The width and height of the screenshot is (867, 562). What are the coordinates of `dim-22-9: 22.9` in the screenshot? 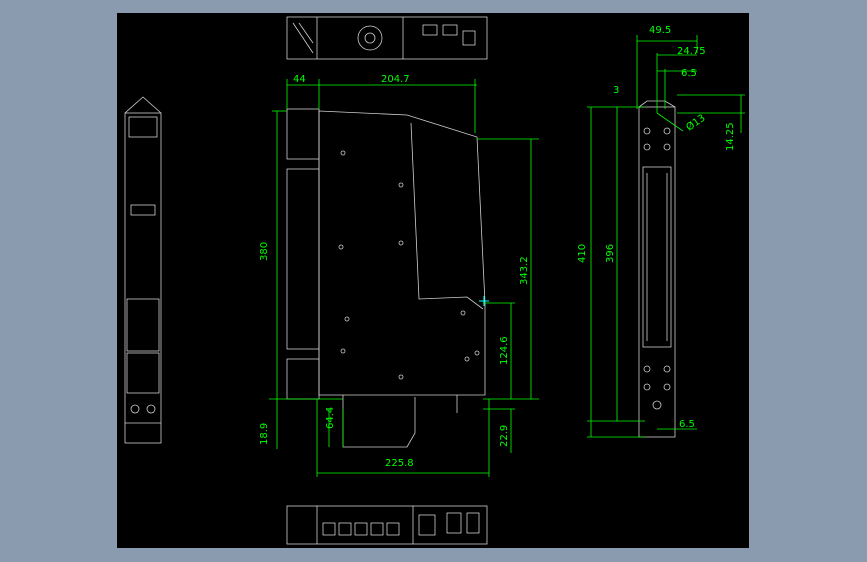 It's located at (504, 436).